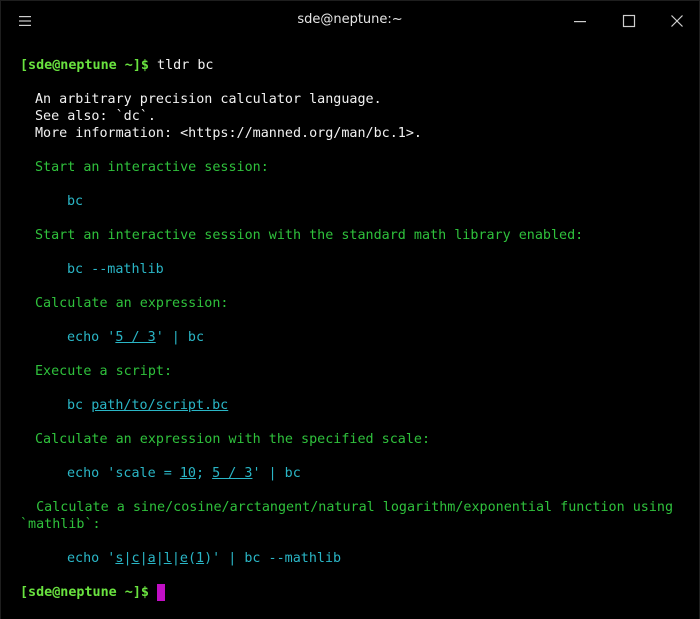 This screenshot has width=700, height=619. I want to click on example-command: bc, so click(75, 201).